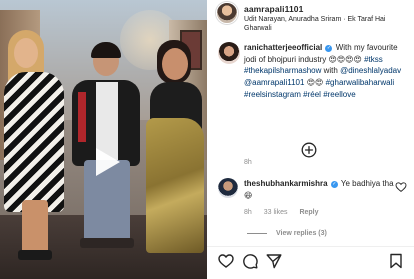 This screenshot has width=414, height=279. What do you see at coordinates (35, 255) in the screenshot?
I see `woman-left-shoes` at bounding box center [35, 255].